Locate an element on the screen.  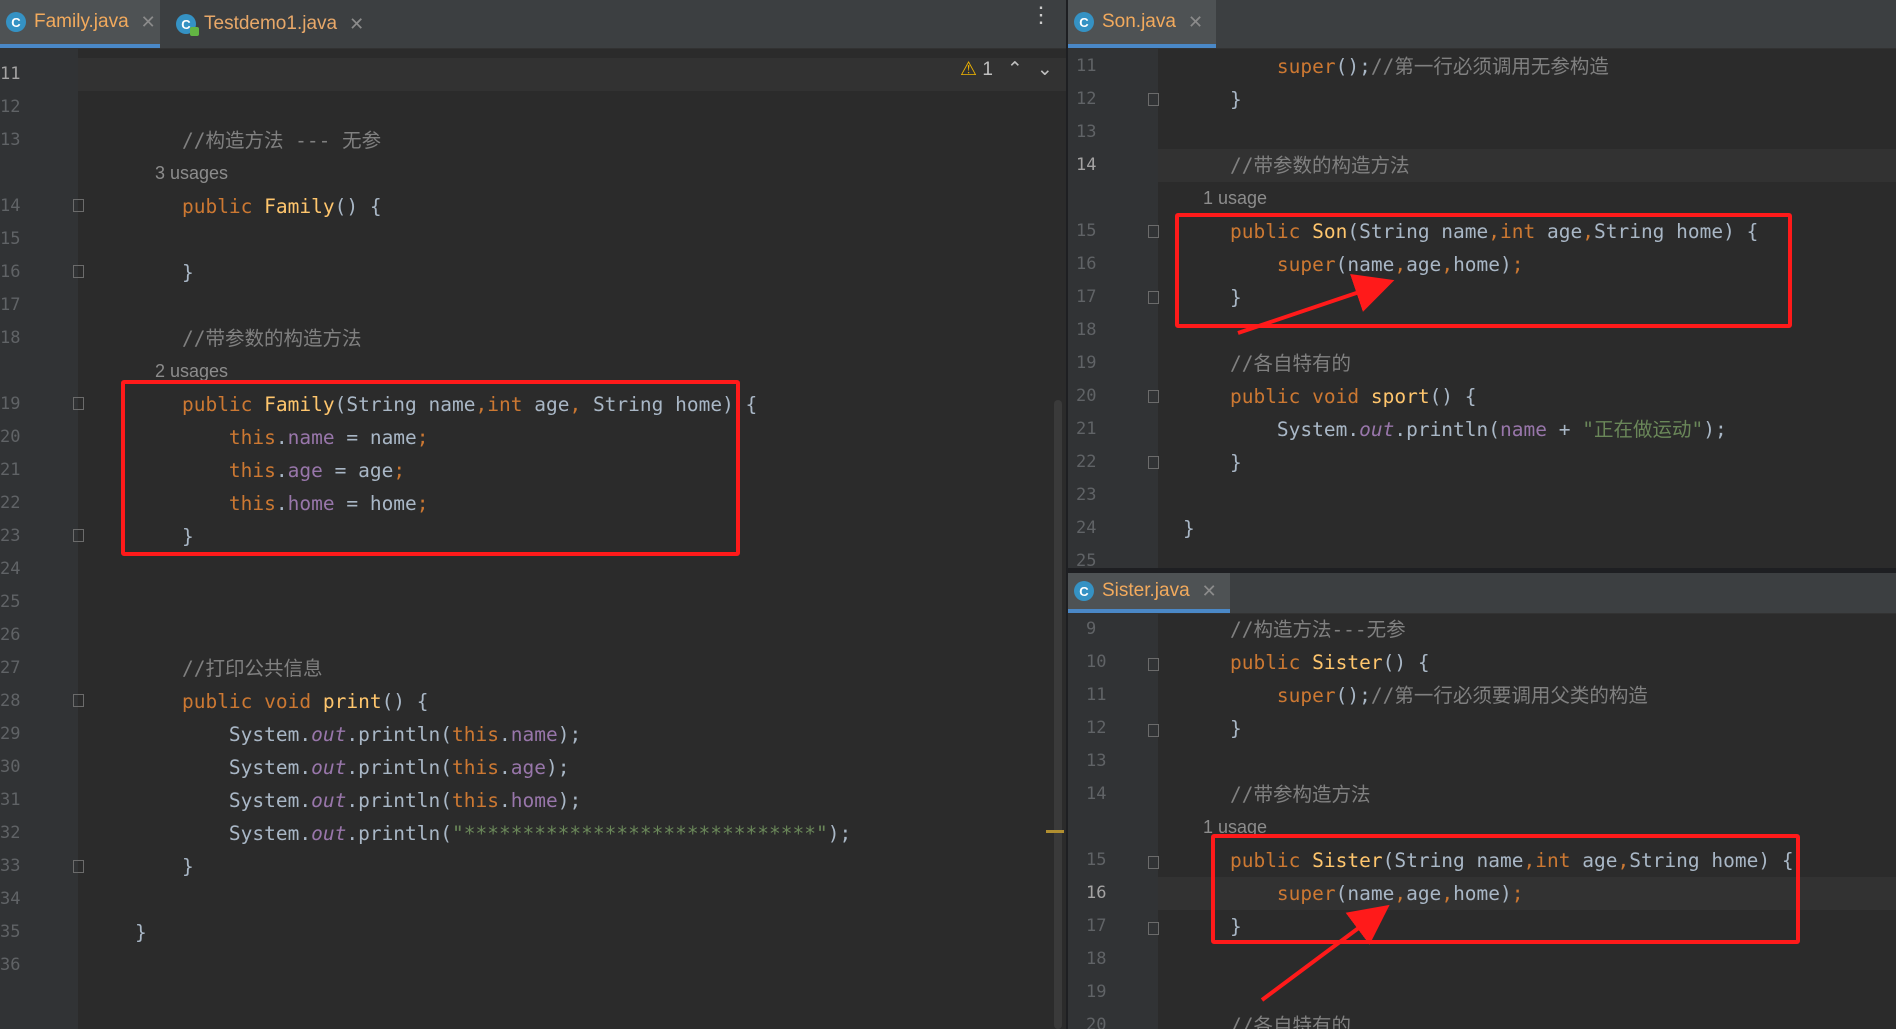
tab-son-java: C Son.java ✕ is located at coordinates (1142, 24).